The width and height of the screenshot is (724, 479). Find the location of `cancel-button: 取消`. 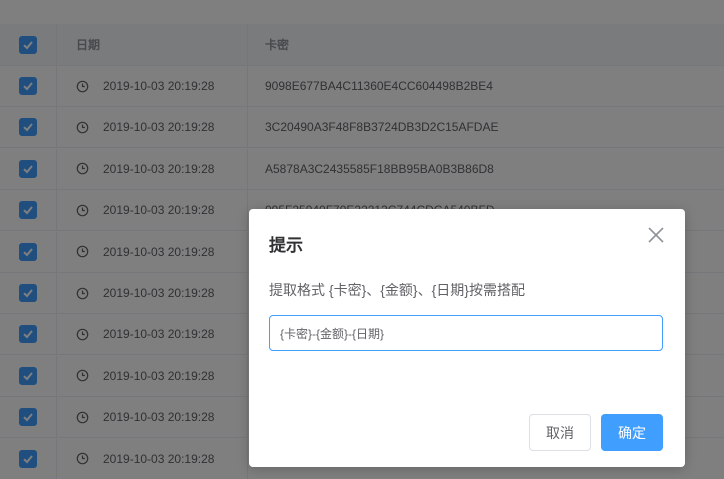

cancel-button: 取消 is located at coordinates (560, 432).